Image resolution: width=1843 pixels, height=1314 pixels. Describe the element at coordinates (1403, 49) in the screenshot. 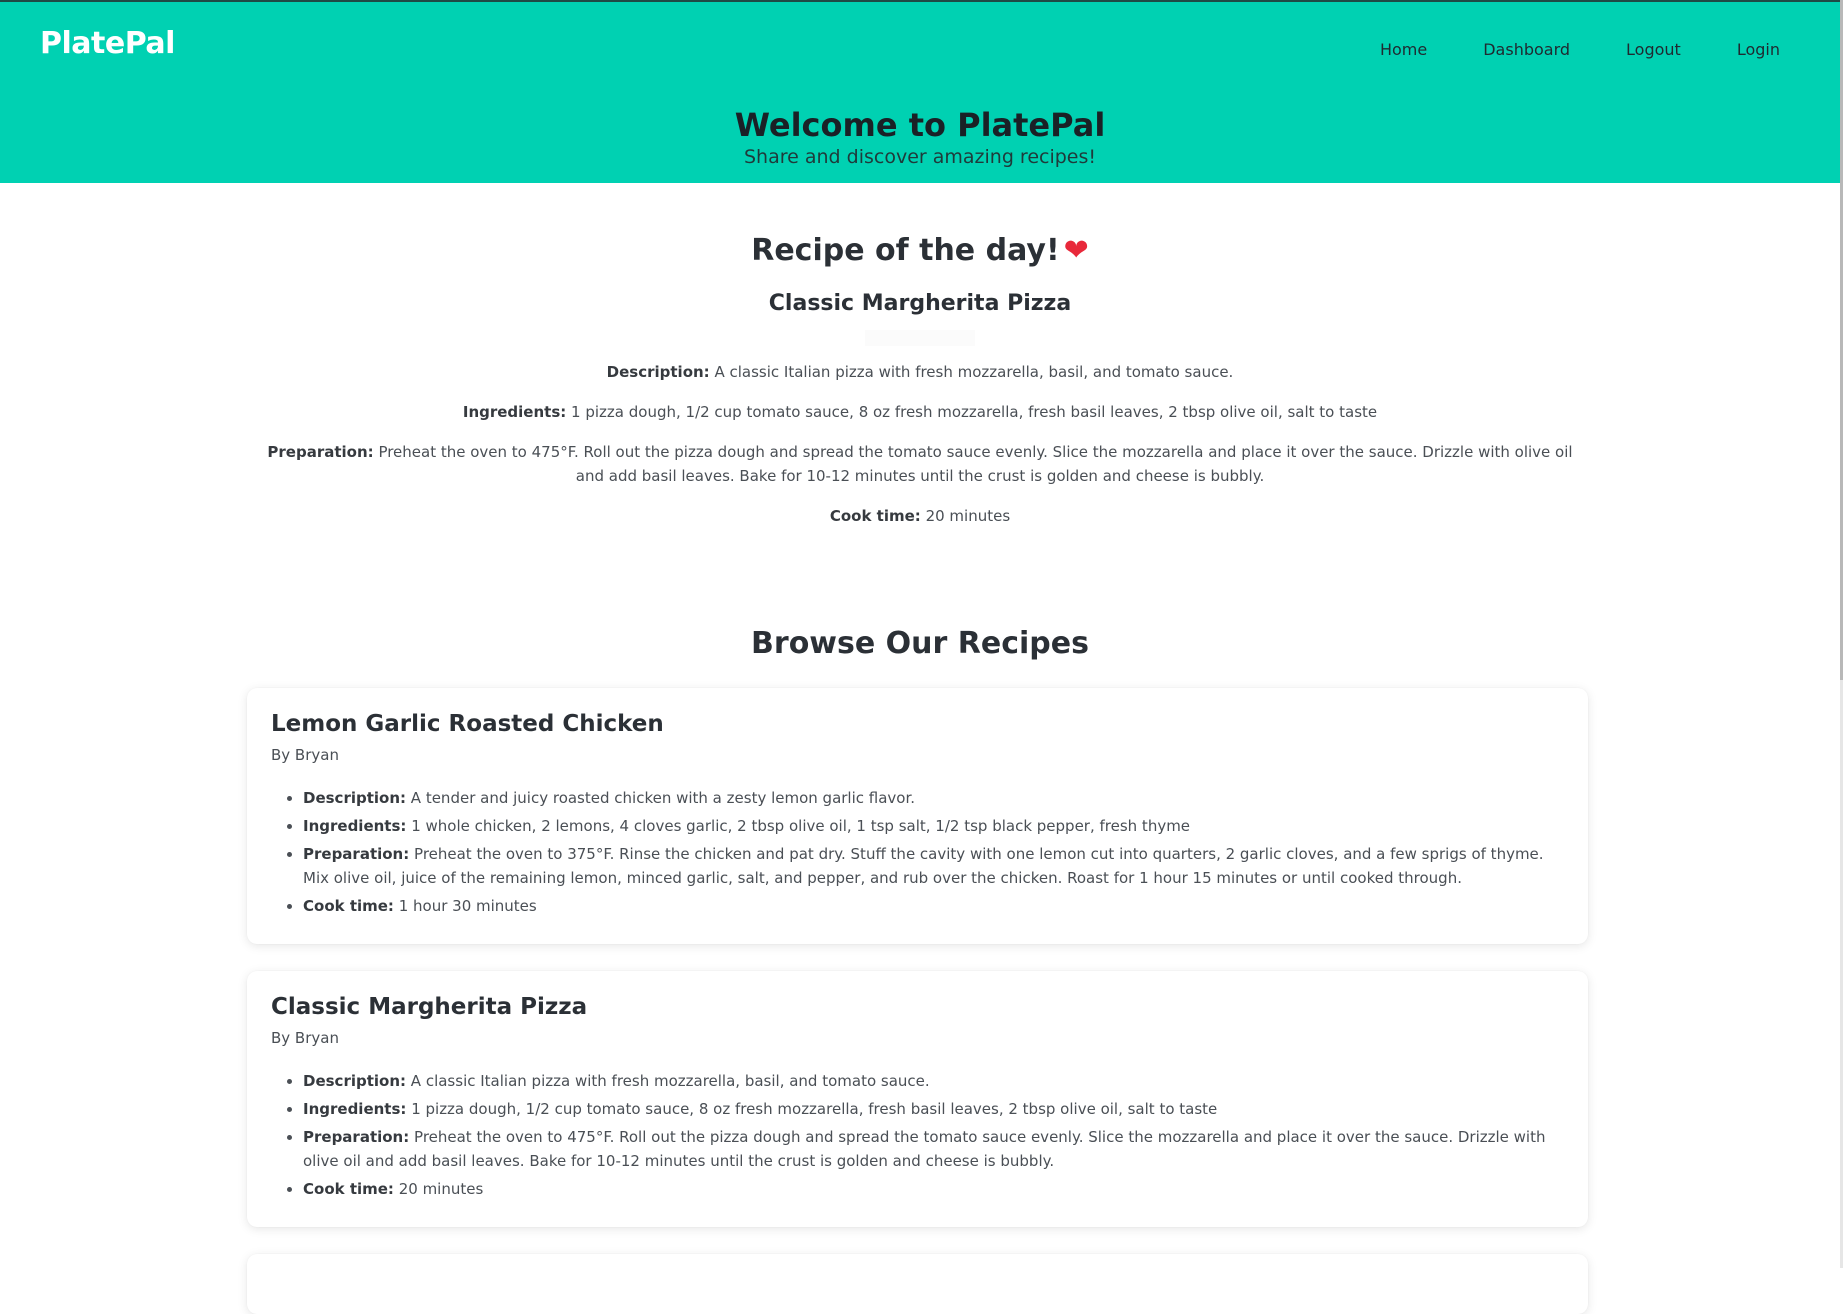

I see `nav-home-link: Home` at that location.